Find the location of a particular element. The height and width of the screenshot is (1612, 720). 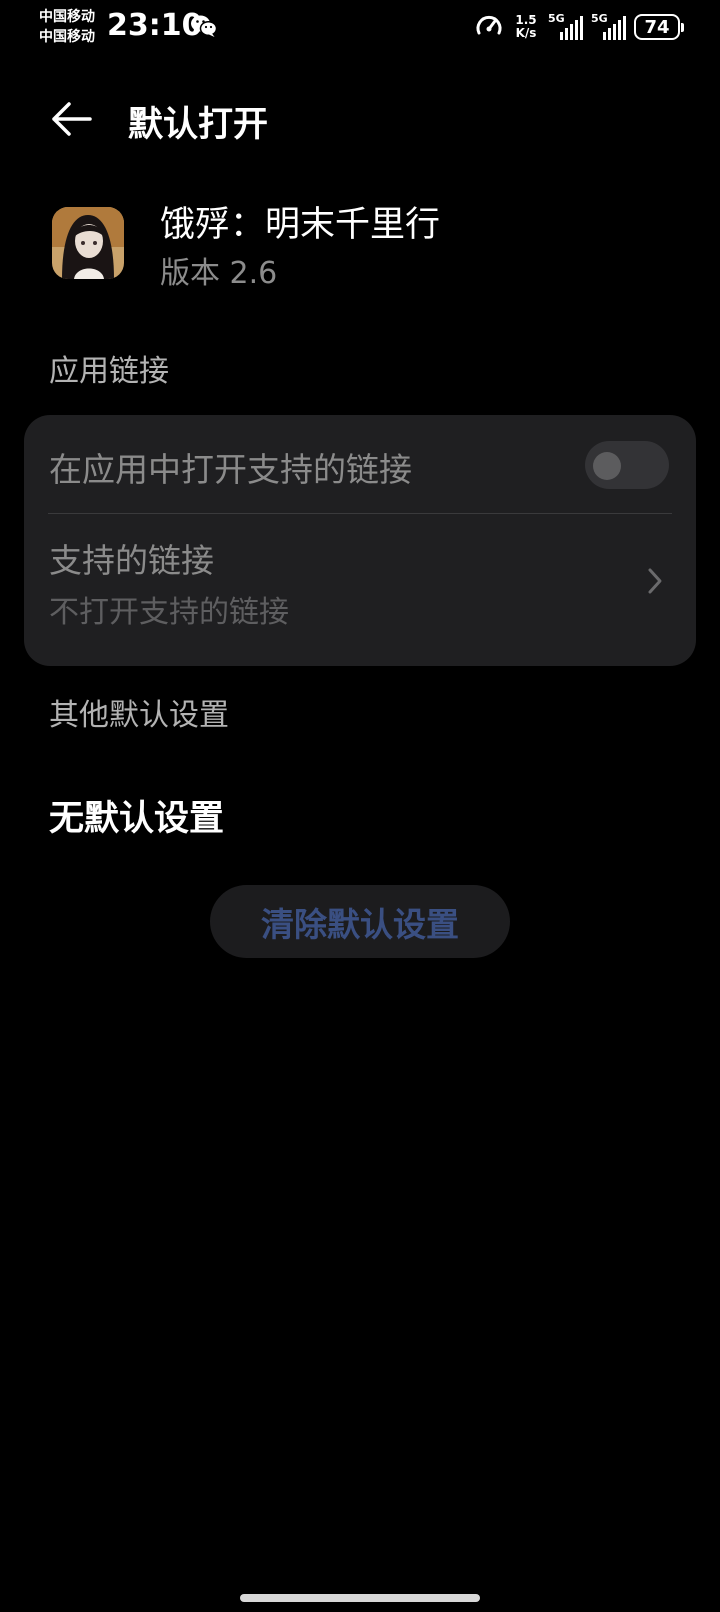

signal-icon-sim1: 5G is located at coordinates (565, 26).